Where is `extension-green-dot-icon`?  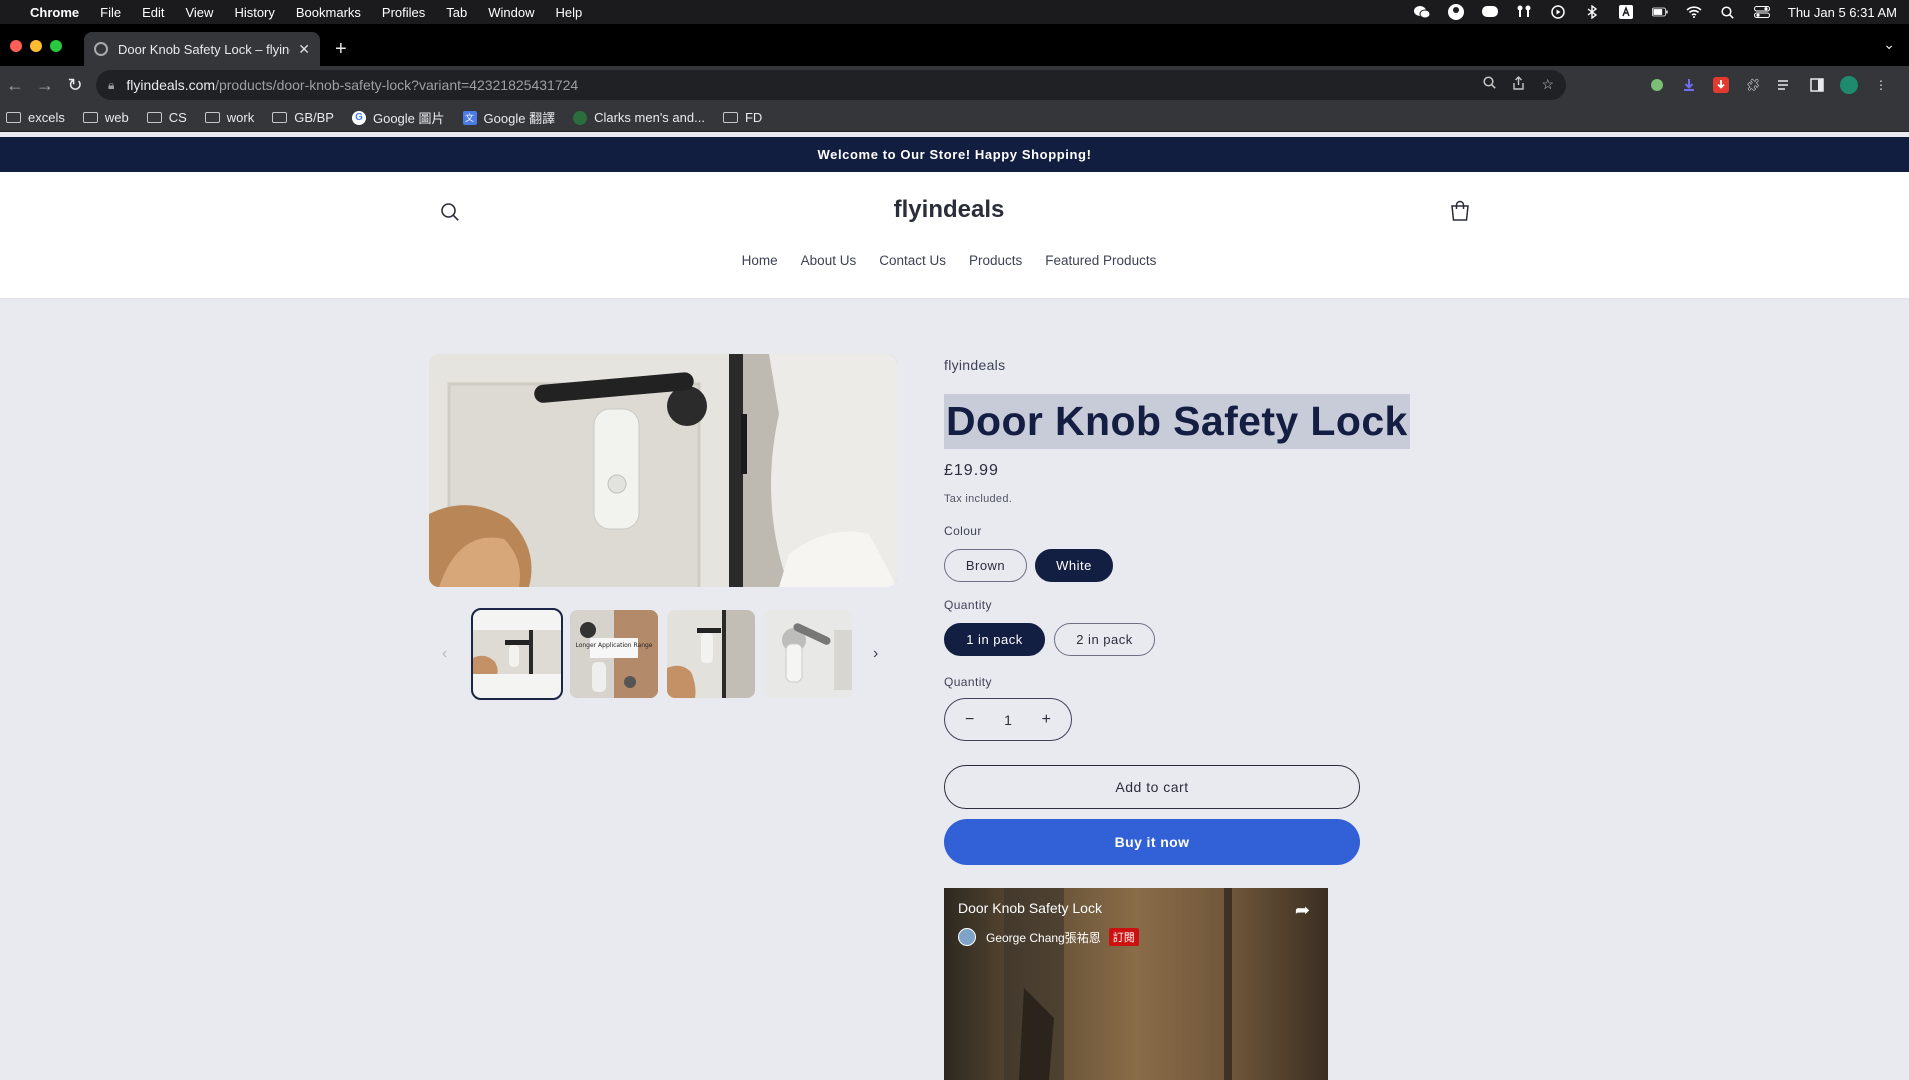
extension-green-dot-icon is located at coordinates (1657, 85).